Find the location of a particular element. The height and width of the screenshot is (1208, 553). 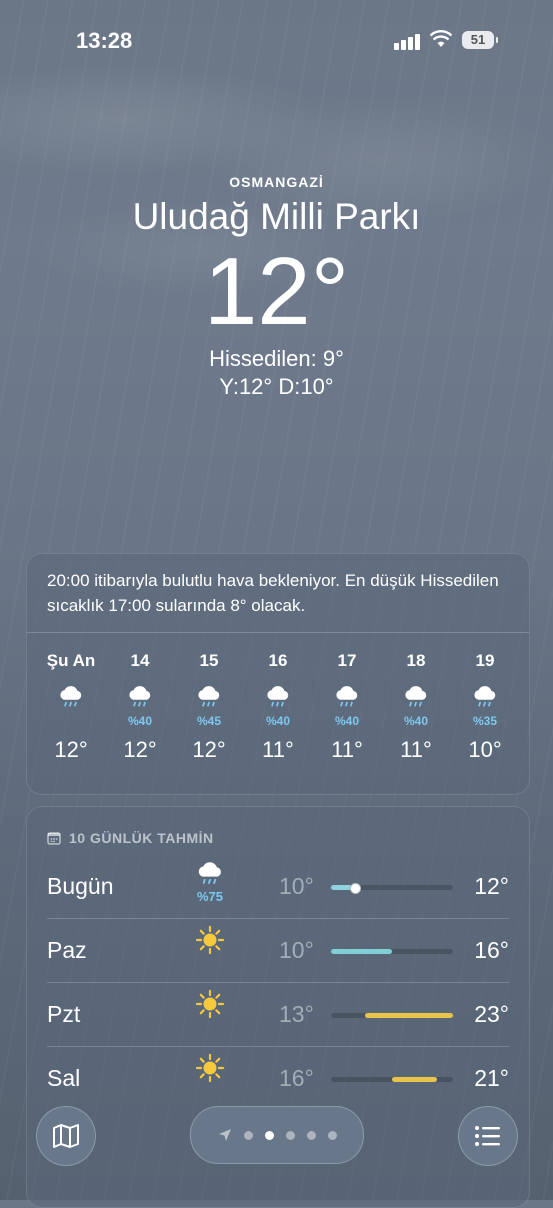

daily-row: Pzt 13° 23° is located at coordinates (278, 1014).